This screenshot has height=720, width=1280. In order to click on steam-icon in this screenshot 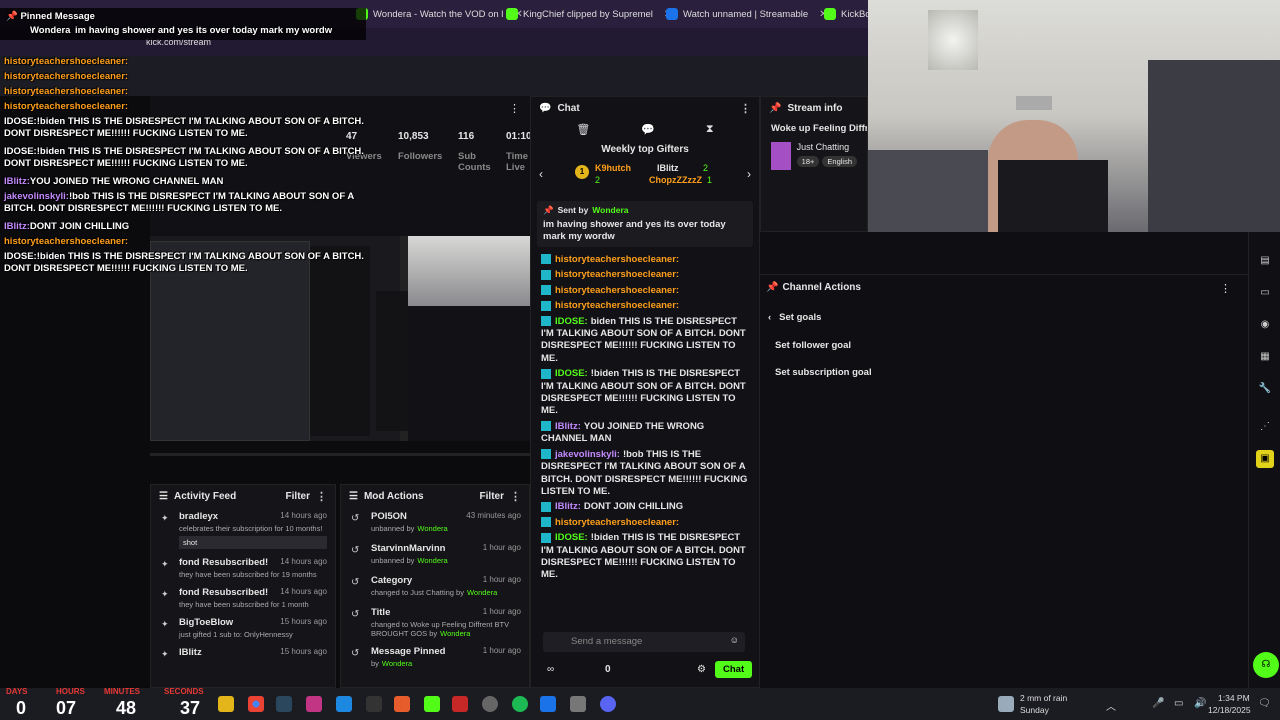, I will do `click(284, 704)`.